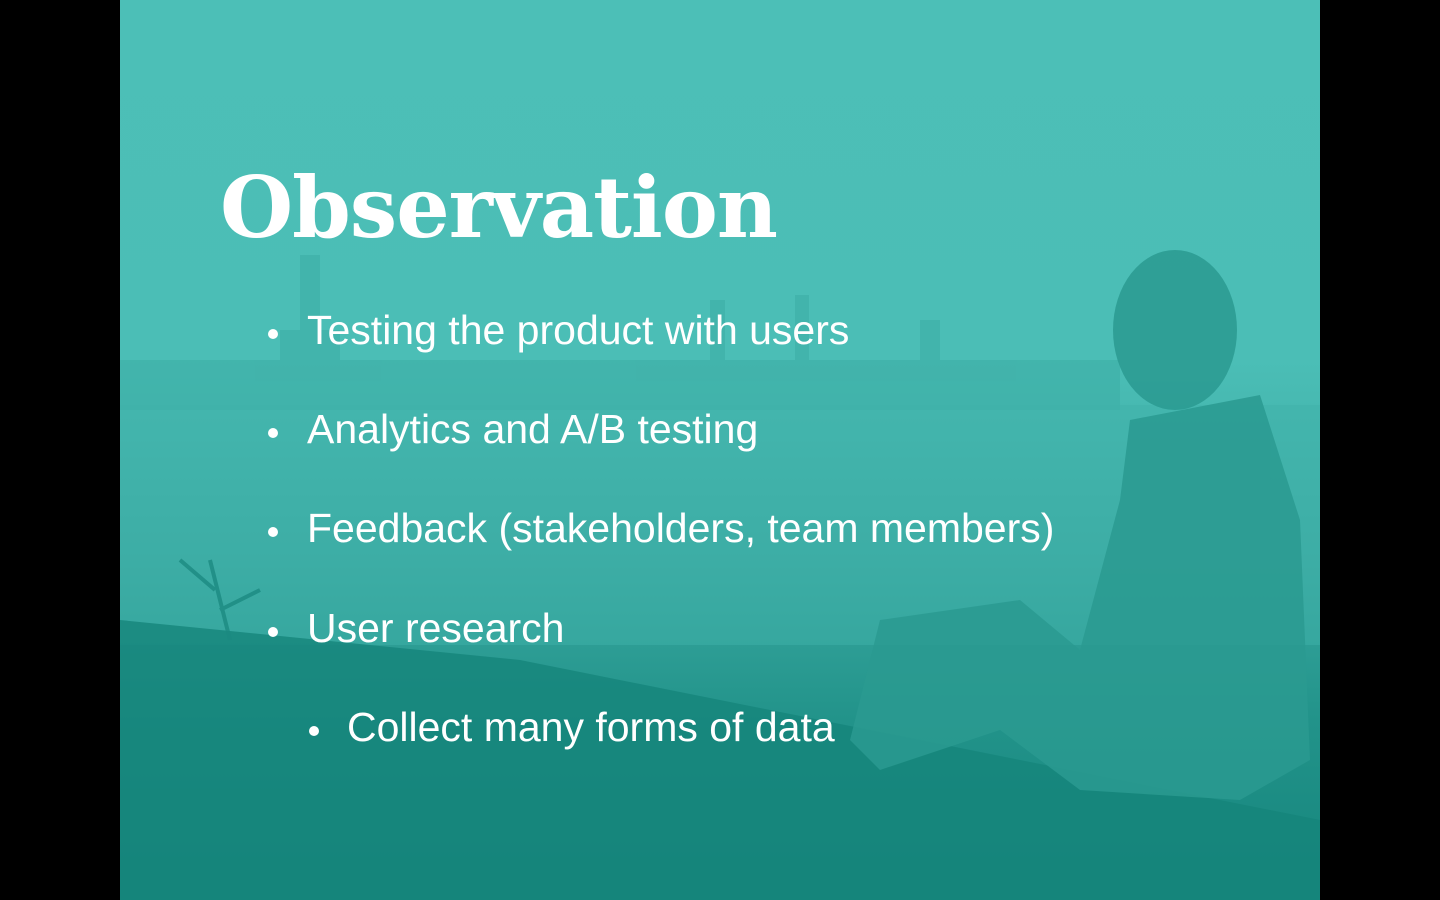 This screenshot has height=900, width=1440. I want to click on sub-bullet-item: Collect many forms of data, so click(591, 727).